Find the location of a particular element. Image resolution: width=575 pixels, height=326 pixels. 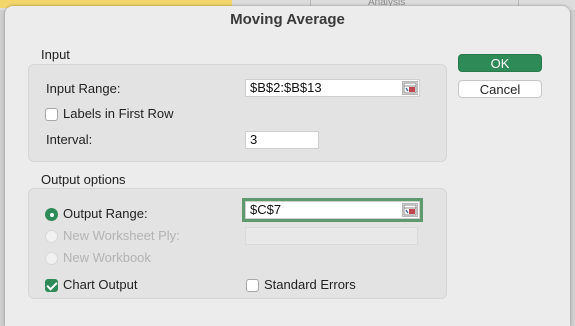

chart-output-checkbox is located at coordinates (51, 285).